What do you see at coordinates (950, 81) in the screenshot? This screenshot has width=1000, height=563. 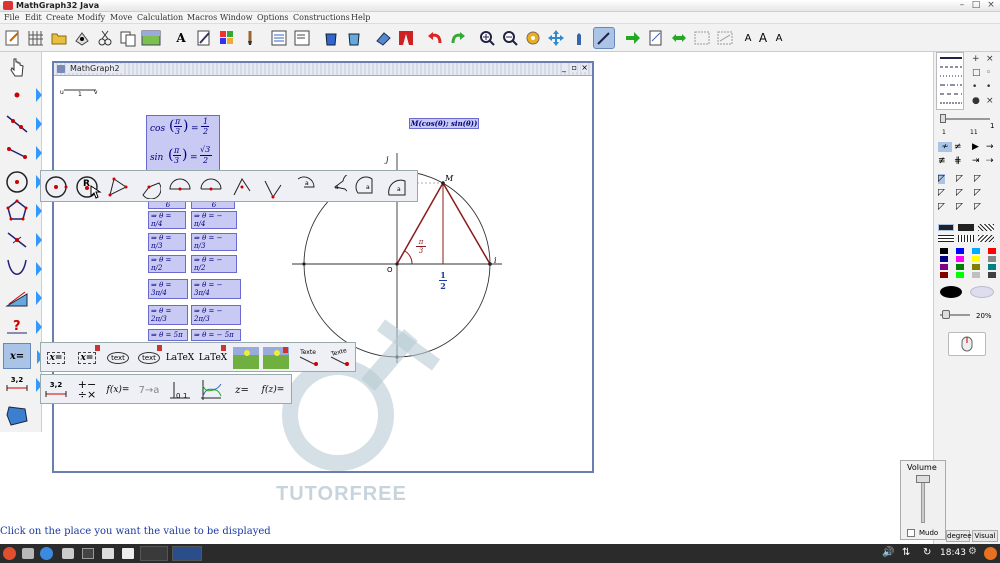 I see `line-style-list` at bounding box center [950, 81].